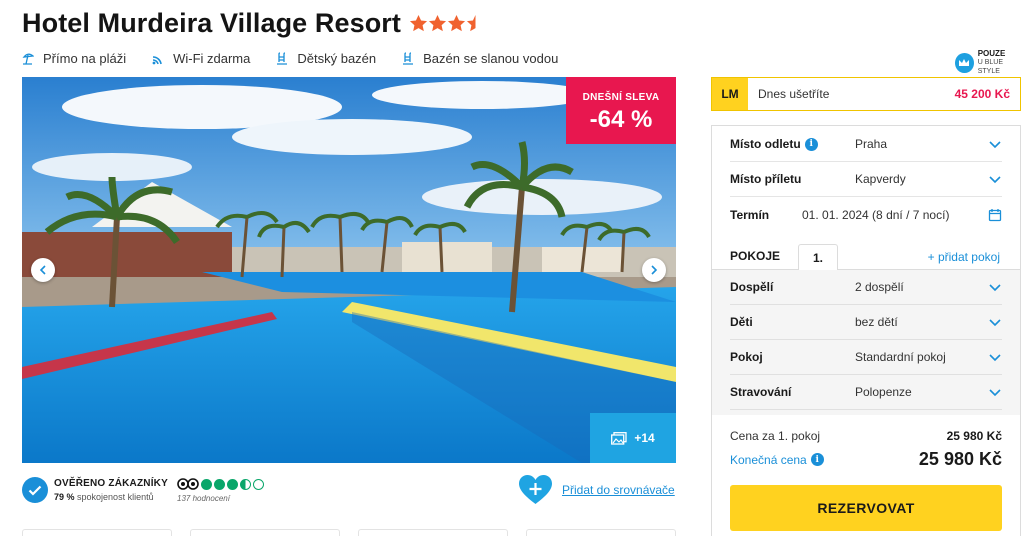 The width and height of the screenshot is (1024, 536). I want to click on discount-badge: DNEŠNÍ SLEVA -64 %, so click(621, 110).